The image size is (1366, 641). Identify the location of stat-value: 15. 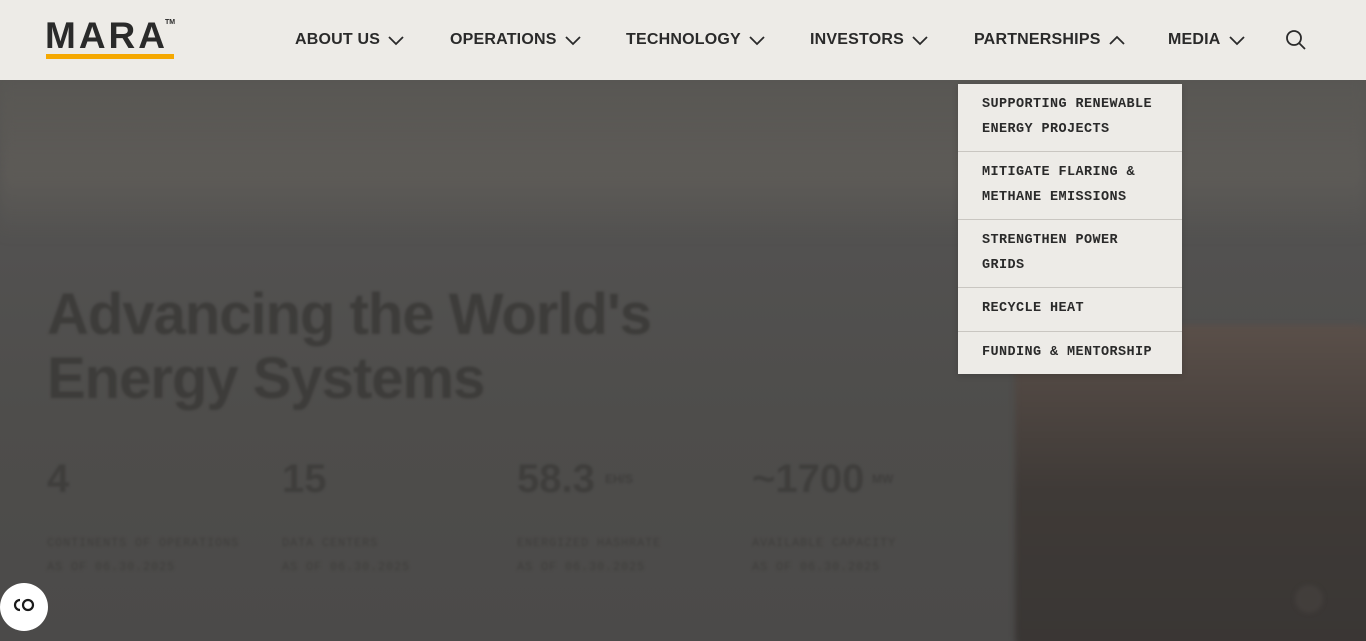
(304, 479).